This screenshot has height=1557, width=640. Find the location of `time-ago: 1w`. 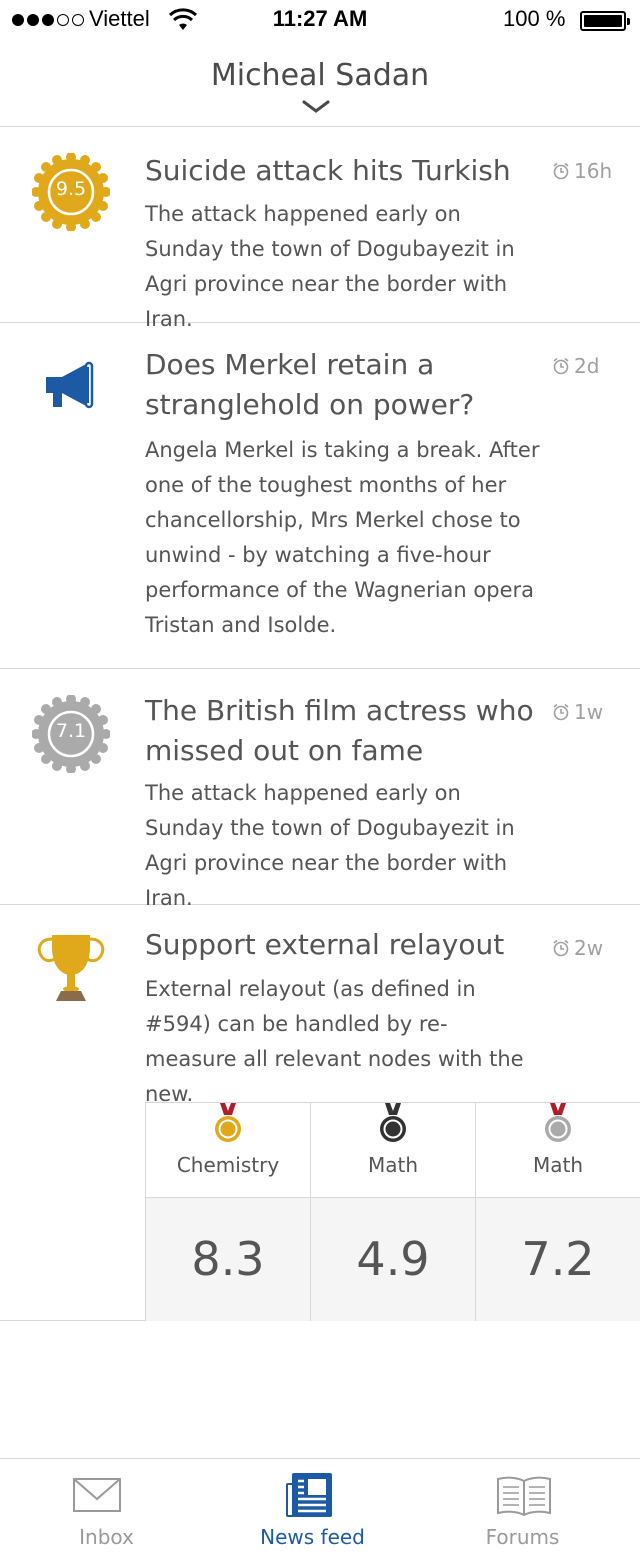

time-ago: 1w is located at coordinates (577, 712).